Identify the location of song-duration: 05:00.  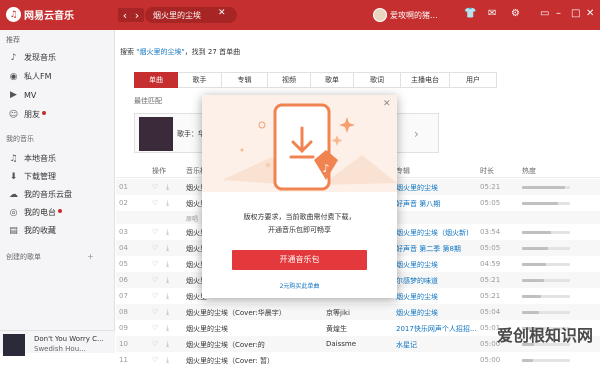
(490, 360).